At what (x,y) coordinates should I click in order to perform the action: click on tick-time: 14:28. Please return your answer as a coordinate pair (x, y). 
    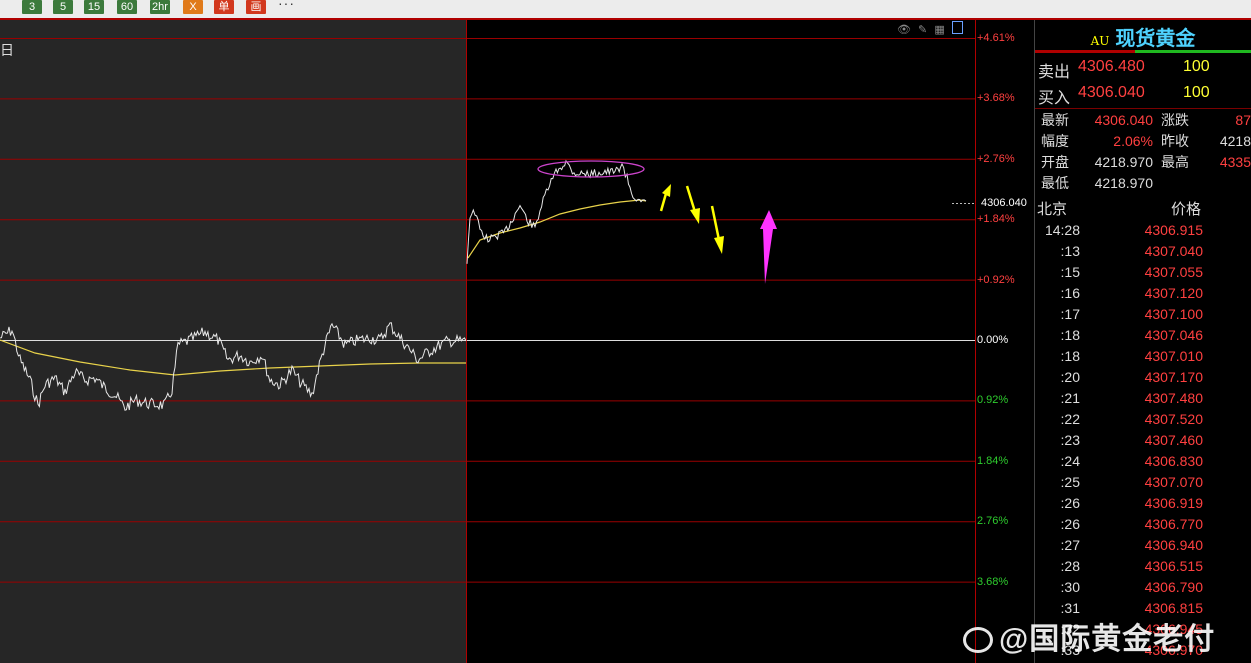
    Looking at the image, I should click on (1062, 230).